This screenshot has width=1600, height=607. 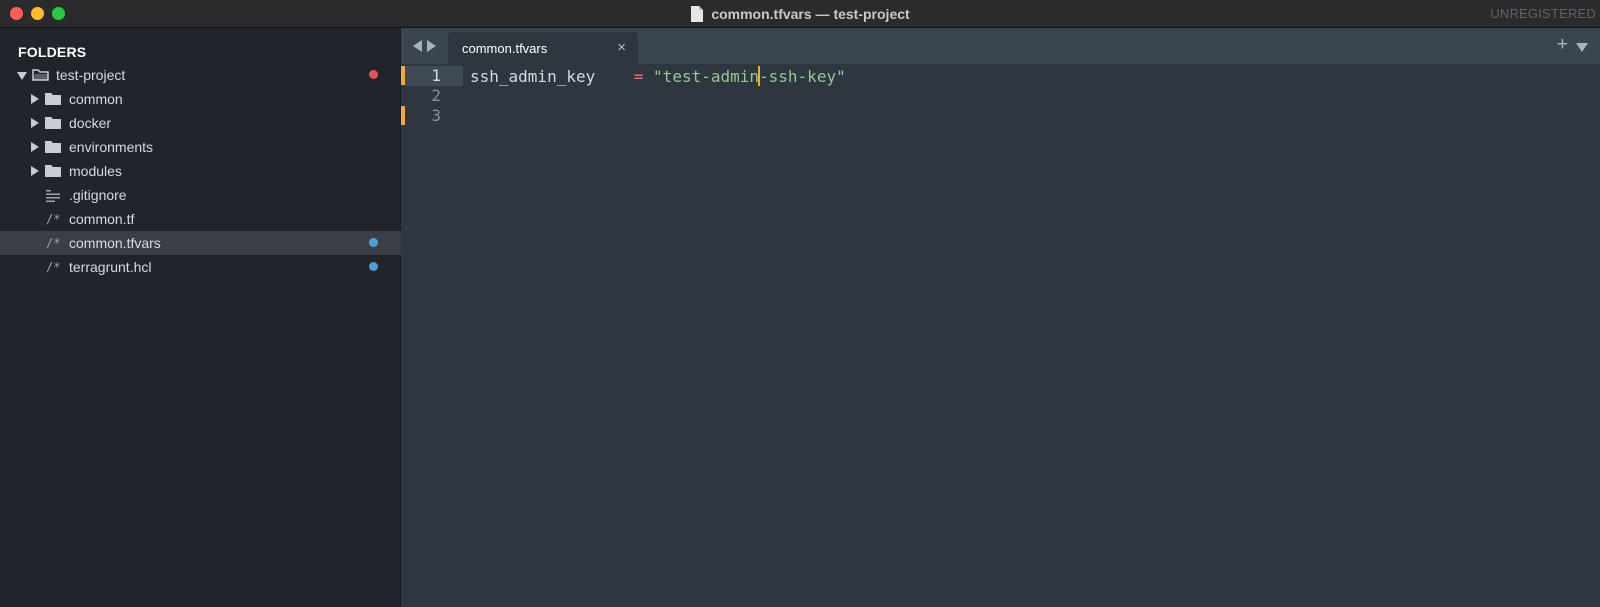 What do you see at coordinates (53, 197) in the screenshot?
I see `lines-icon` at bounding box center [53, 197].